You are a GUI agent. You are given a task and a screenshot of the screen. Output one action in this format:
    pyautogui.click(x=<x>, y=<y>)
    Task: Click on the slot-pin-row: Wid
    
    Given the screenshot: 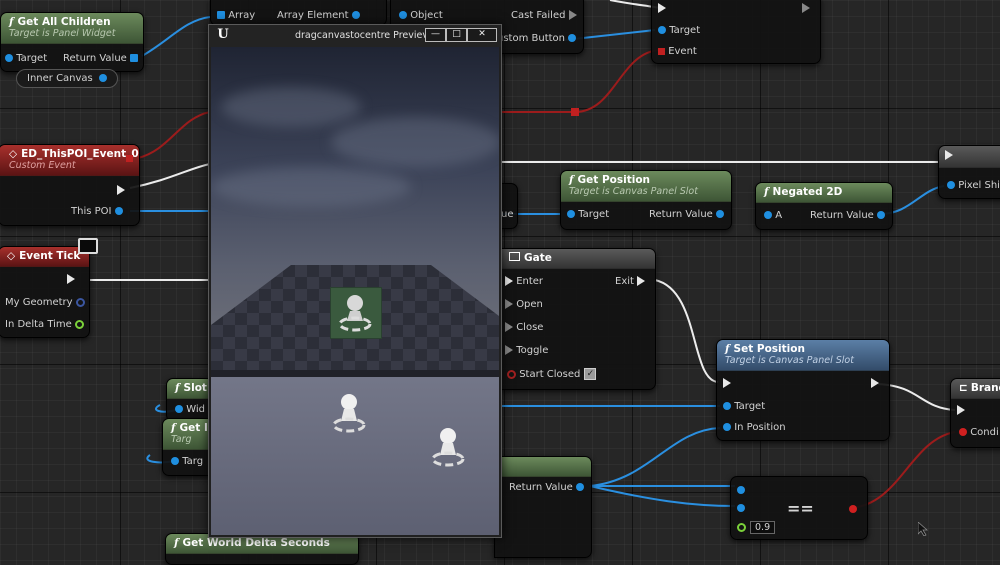 What is the action you would take?
    pyautogui.click(x=190, y=409)
    